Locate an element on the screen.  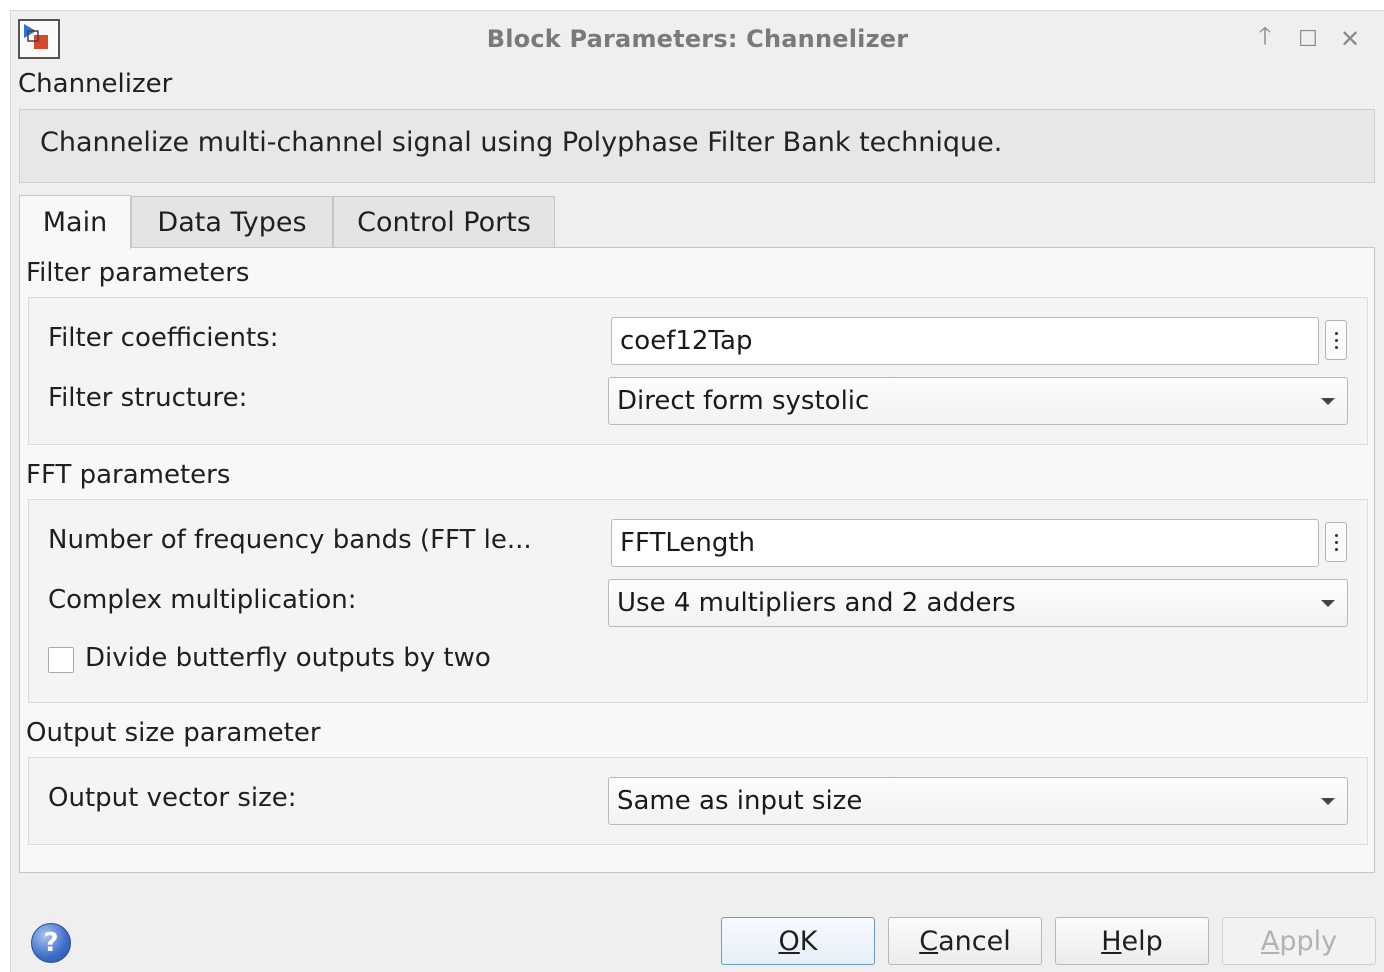
frequency-bands-input: FFTLength is located at coordinates (965, 543).